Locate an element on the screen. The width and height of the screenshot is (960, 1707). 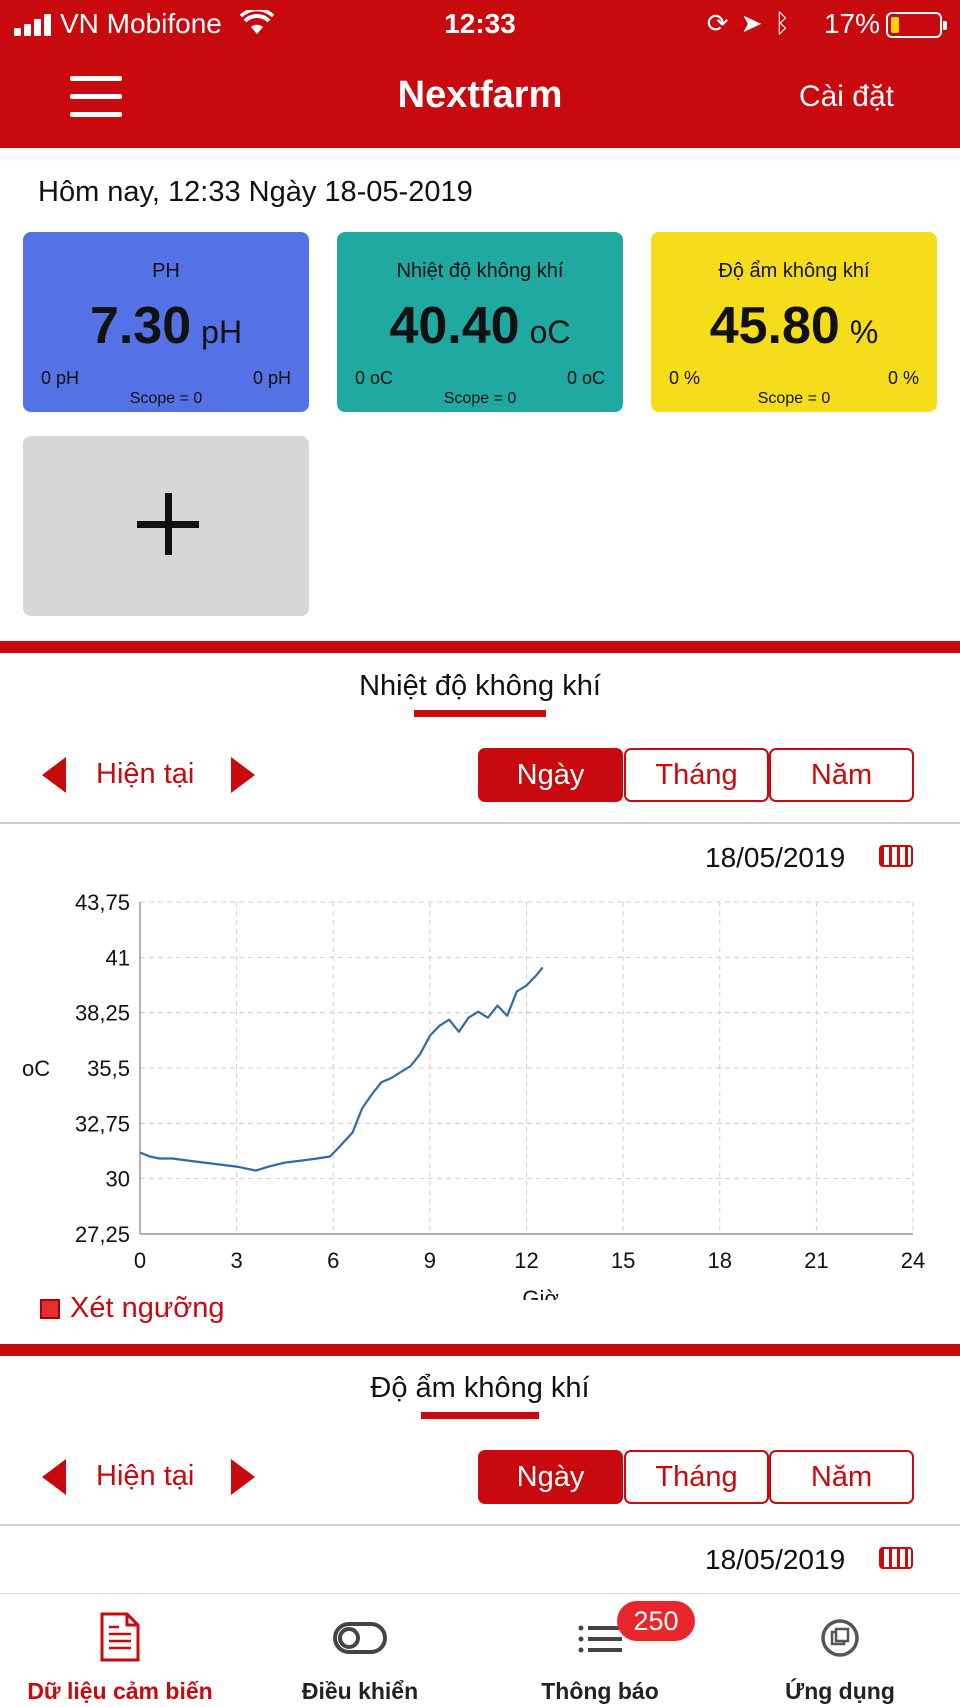
sensor-min: 0 oC is located at coordinates (374, 378).